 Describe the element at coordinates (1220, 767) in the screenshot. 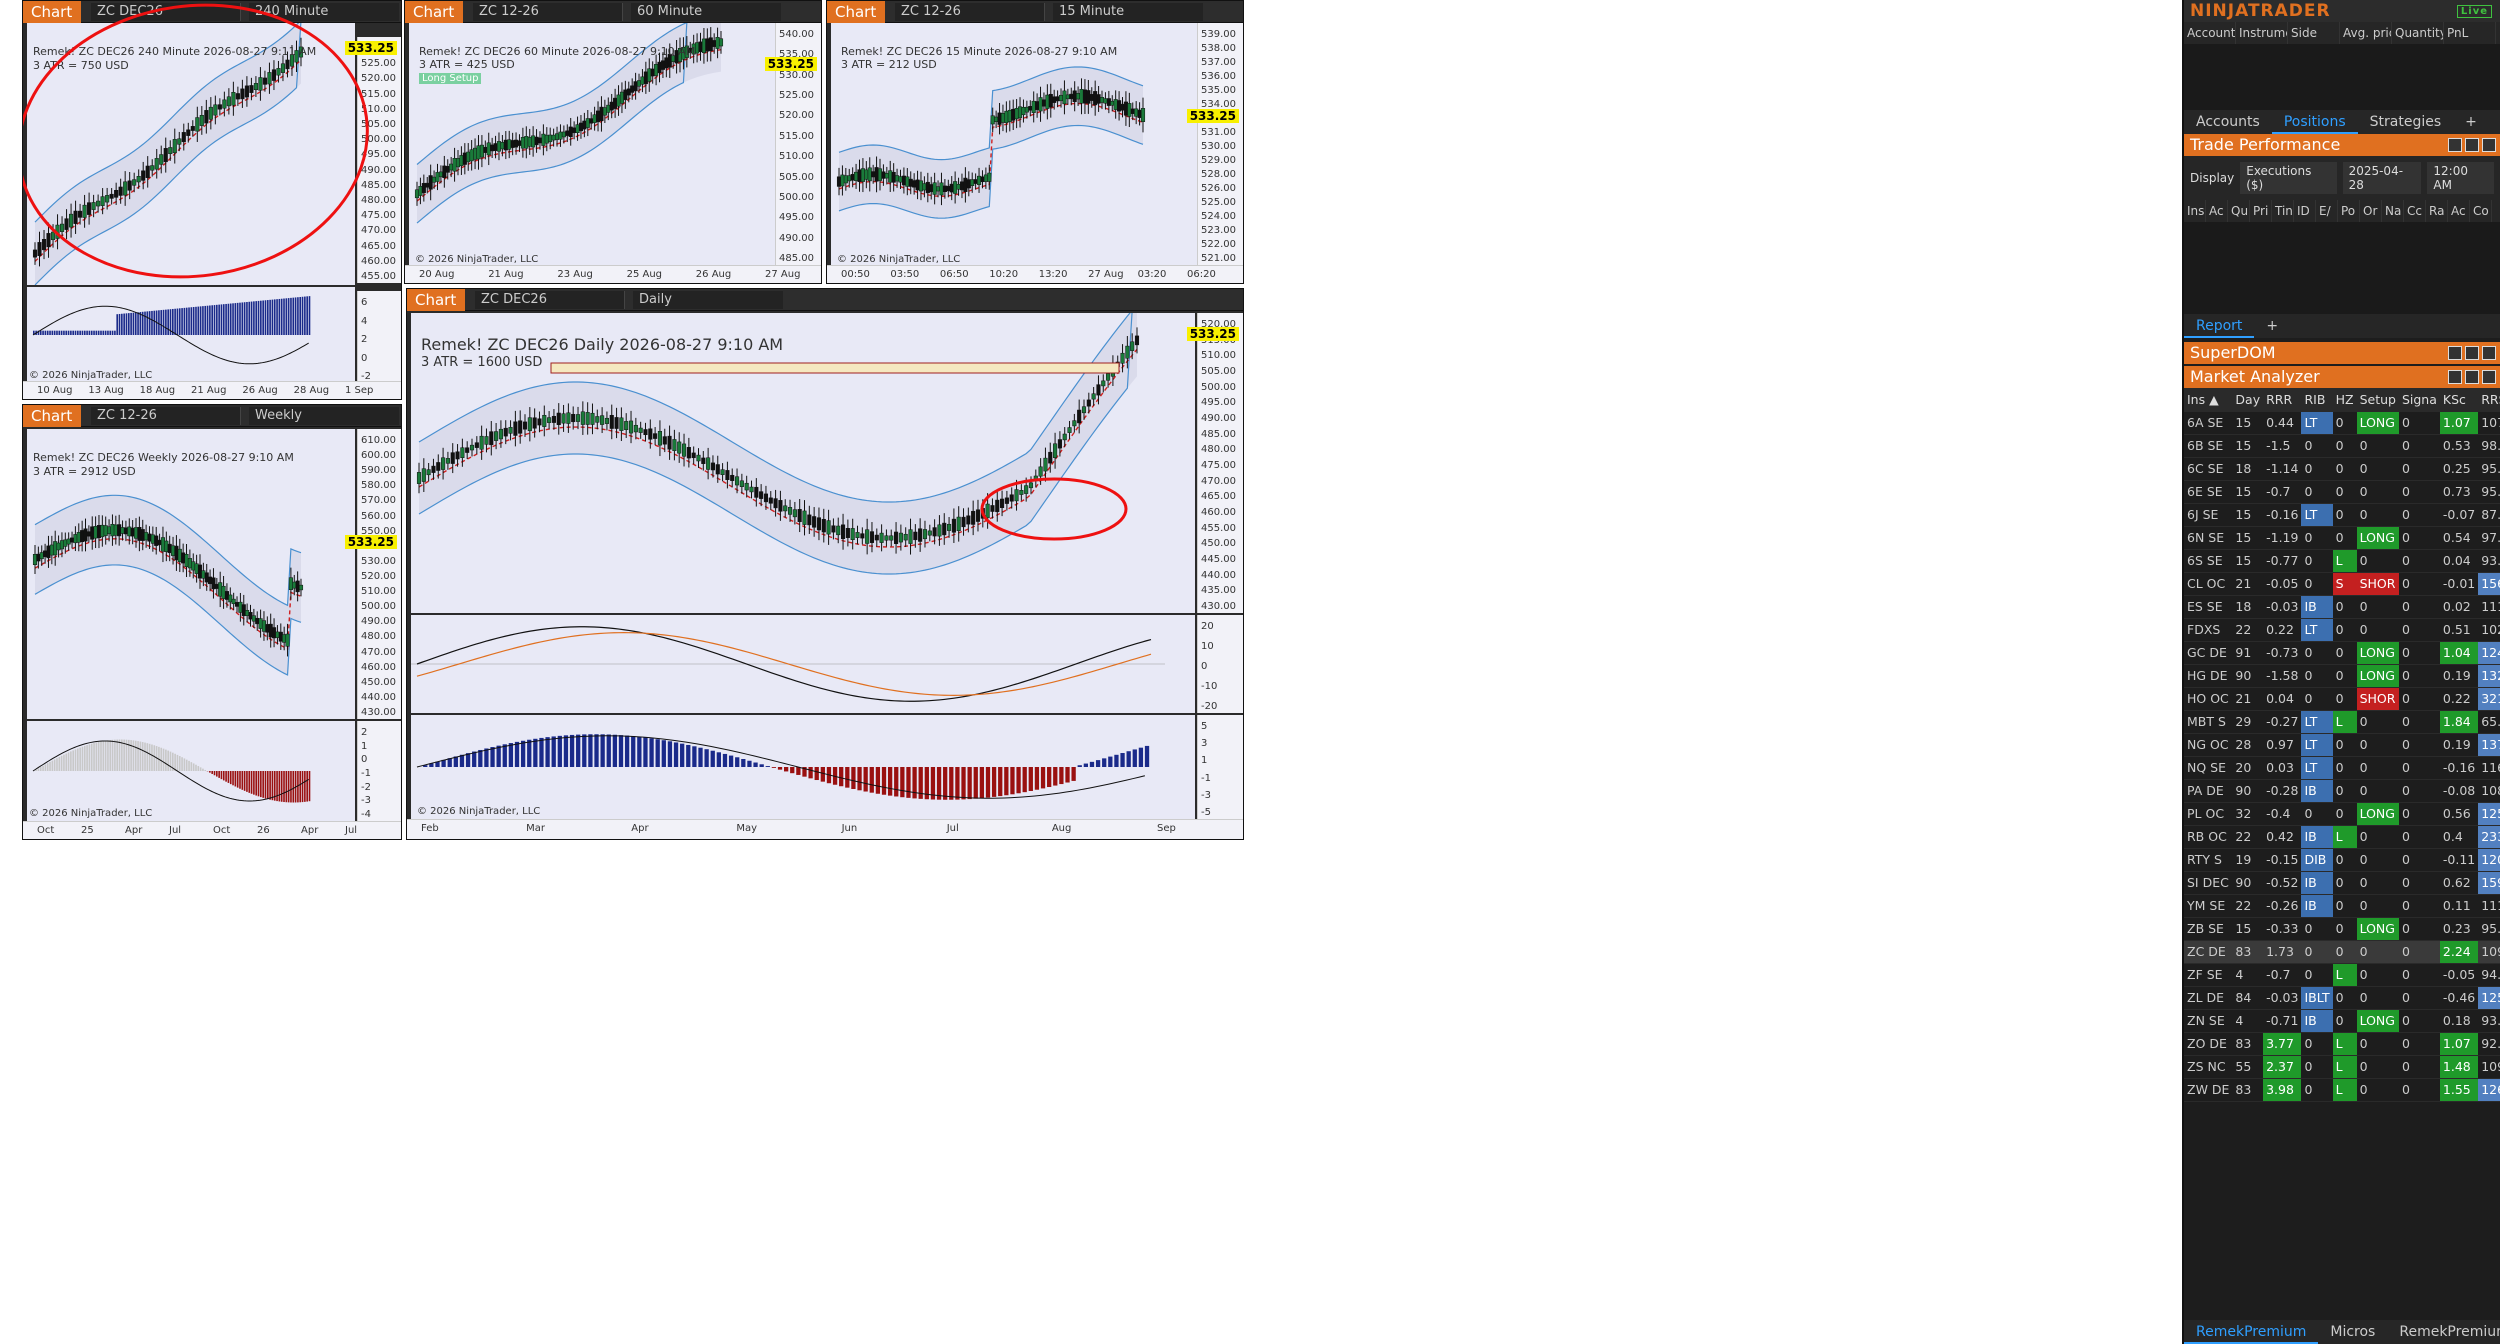

I see `histogram-axis: 5 3 1 -1 -3 -5` at that location.